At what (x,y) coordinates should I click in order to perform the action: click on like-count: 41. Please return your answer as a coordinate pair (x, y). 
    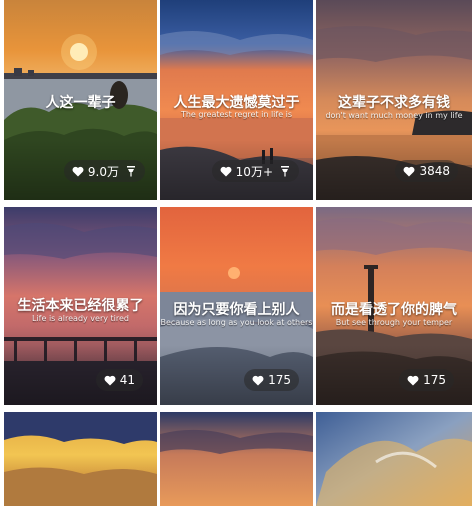
    Looking at the image, I should click on (127, 380).